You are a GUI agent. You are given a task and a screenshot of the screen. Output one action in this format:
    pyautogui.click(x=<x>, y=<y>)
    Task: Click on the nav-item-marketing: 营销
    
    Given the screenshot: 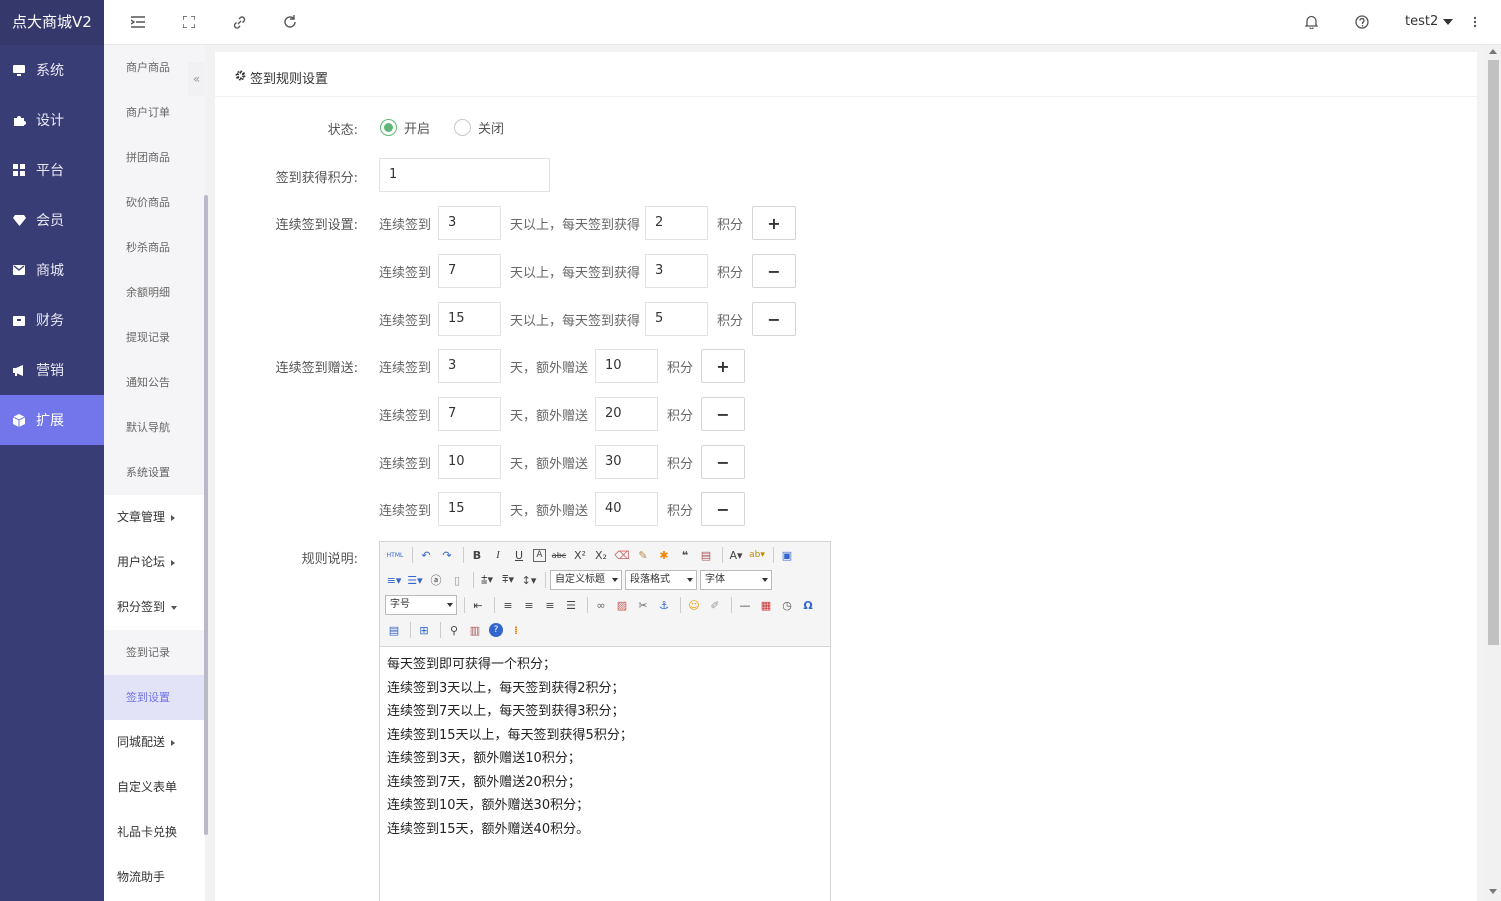 What is the action you would take?
    pyautogui.click(x=52, y=370)
    